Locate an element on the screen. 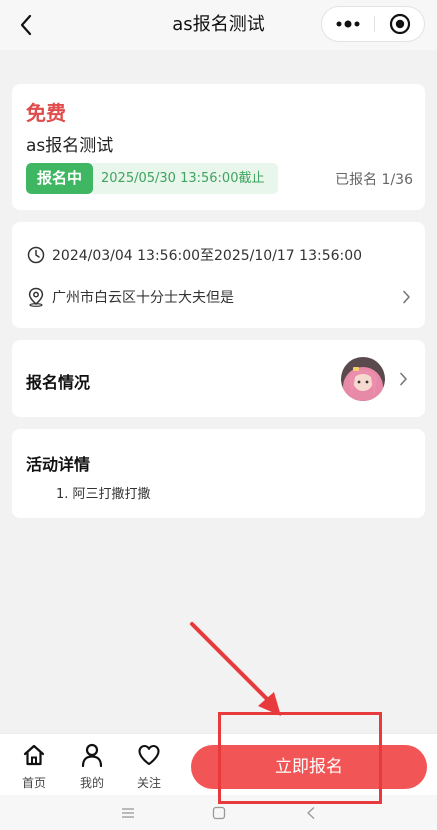  close-button is located at coordinates (400, 24).